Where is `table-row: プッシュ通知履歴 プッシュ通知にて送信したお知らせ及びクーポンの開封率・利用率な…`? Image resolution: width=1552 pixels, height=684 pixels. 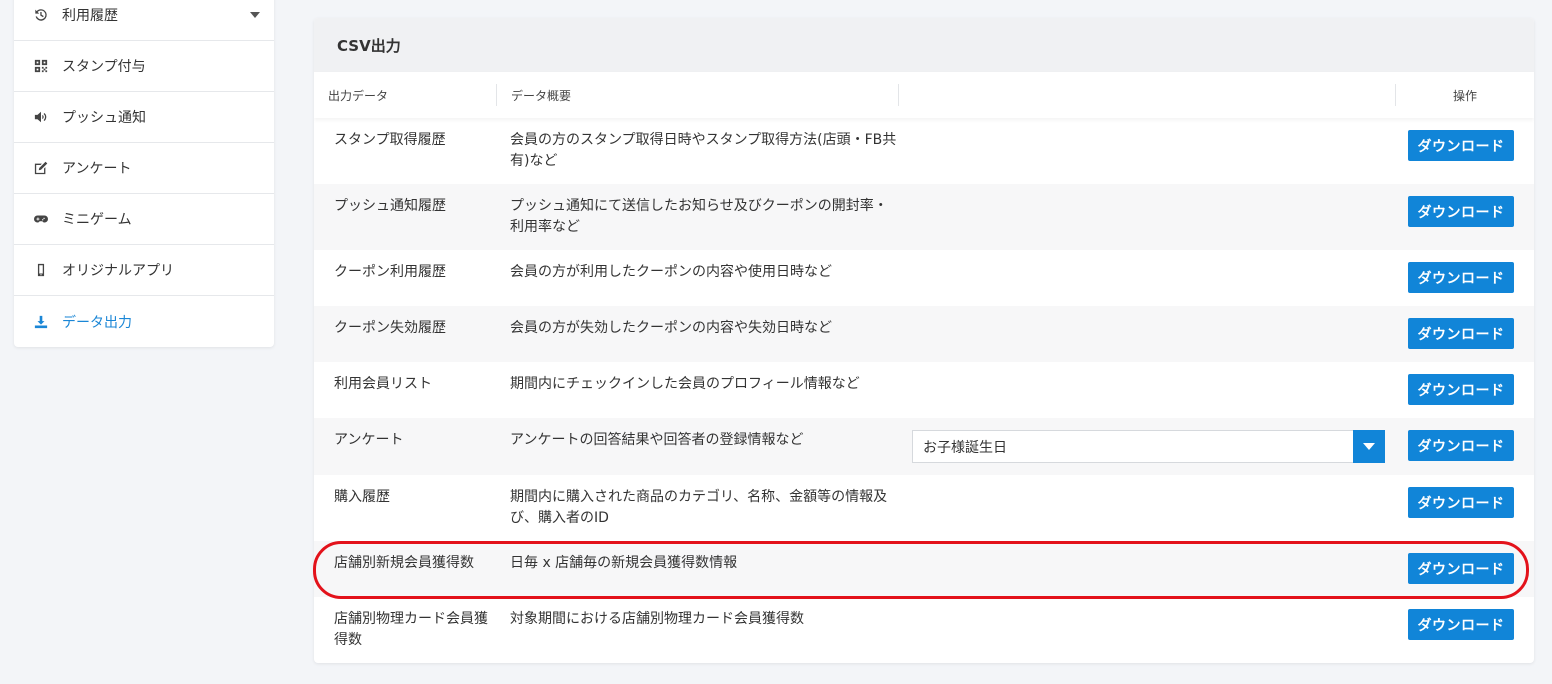
table-row: プッシュ通知履歴 プッシュ通知にて送信したお知らせ及びクーポンの開封率・利用率な… is located at coordinates (924, 217).